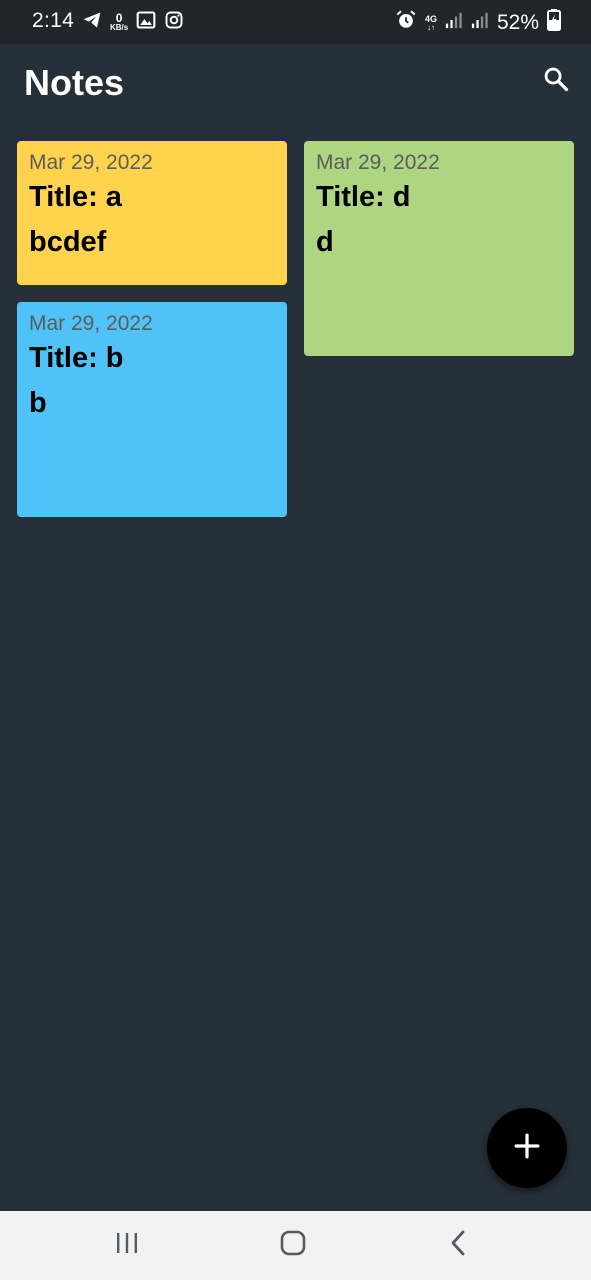  Describe the element at coordinates (295, 83) in the screenshot. I see `app-bar: Notes` at that location.